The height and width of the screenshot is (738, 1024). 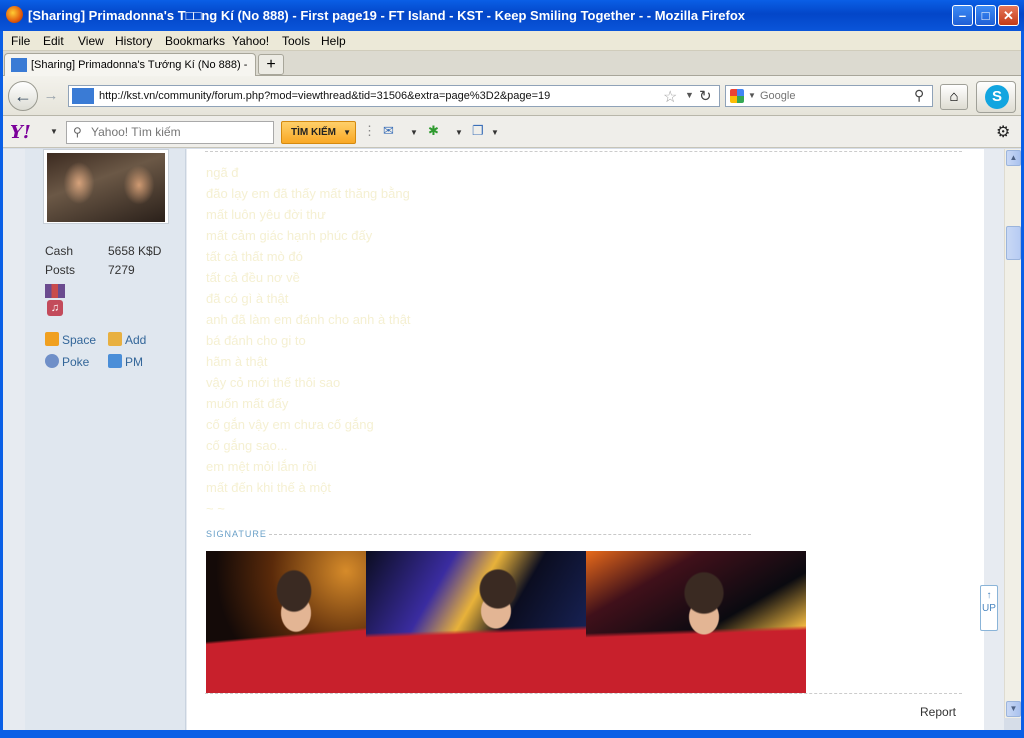 What do you see at coordinates (59, 251) in the screenshot?
I see `cash-label: Cash` at bounding box center [59, 251].